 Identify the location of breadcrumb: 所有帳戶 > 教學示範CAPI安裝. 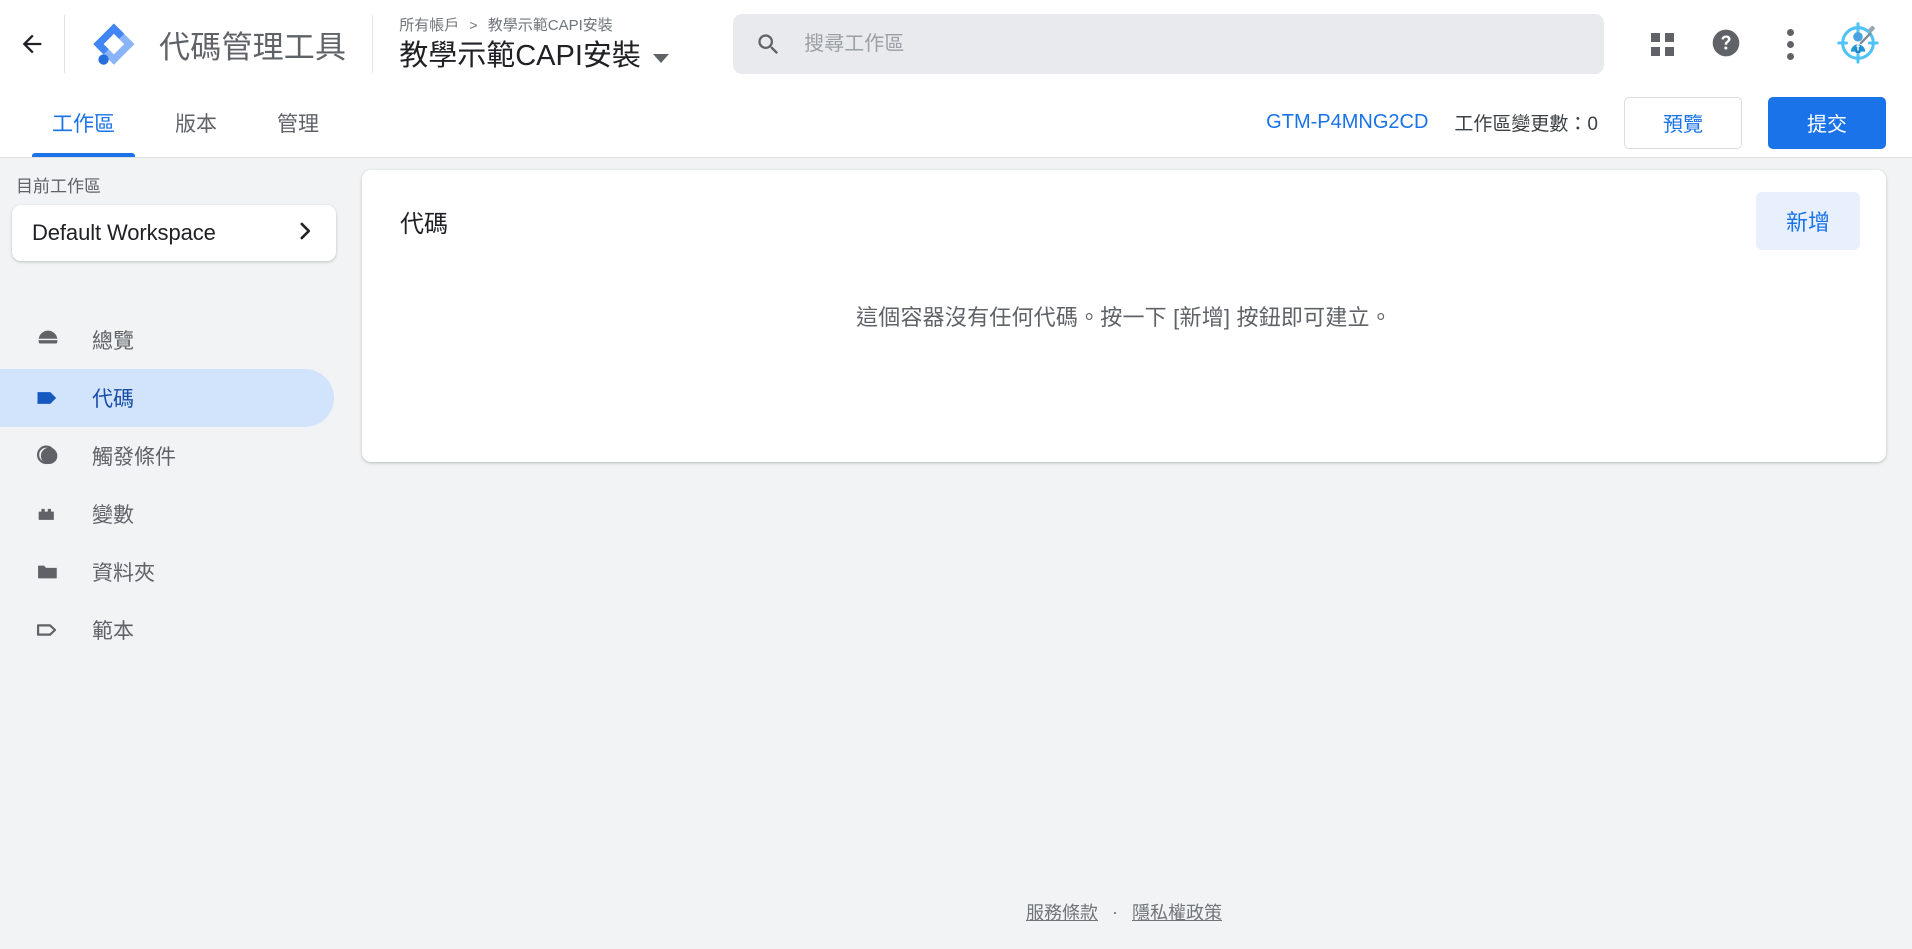
(551, 25).